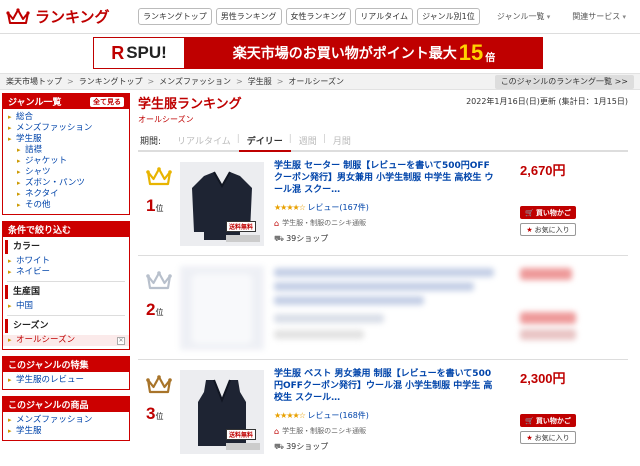 This screenshot has width=640, height=466. Describe the element at coordinates (260, 81) in the screenshot. I see `breadcrumb-item: 学生服` at that location.